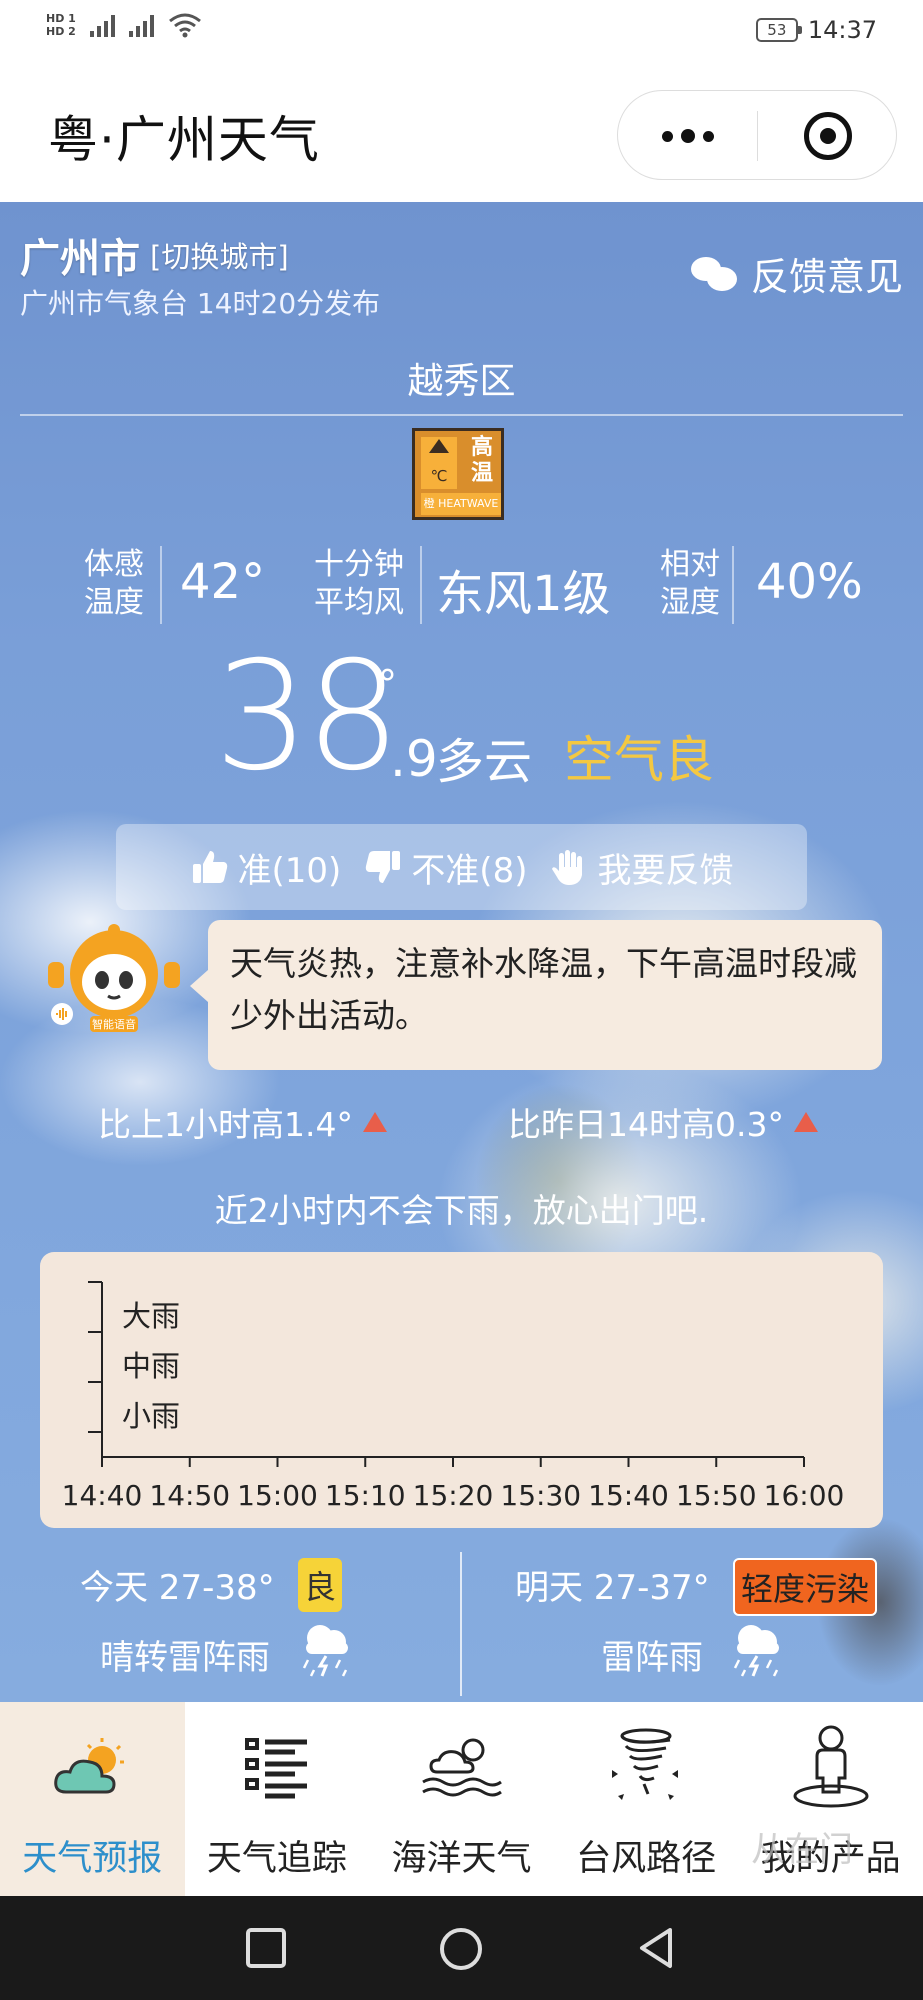  I want to click on back-icon, so click(656, 1948).